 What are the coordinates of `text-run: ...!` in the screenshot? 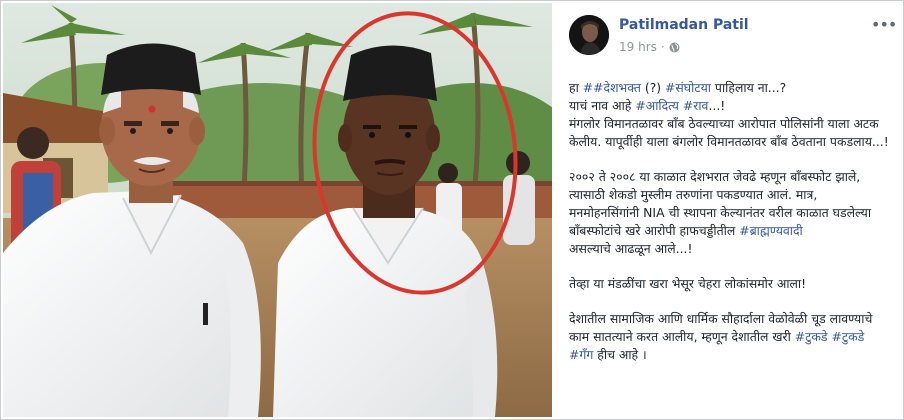 It's located at (717, 105).